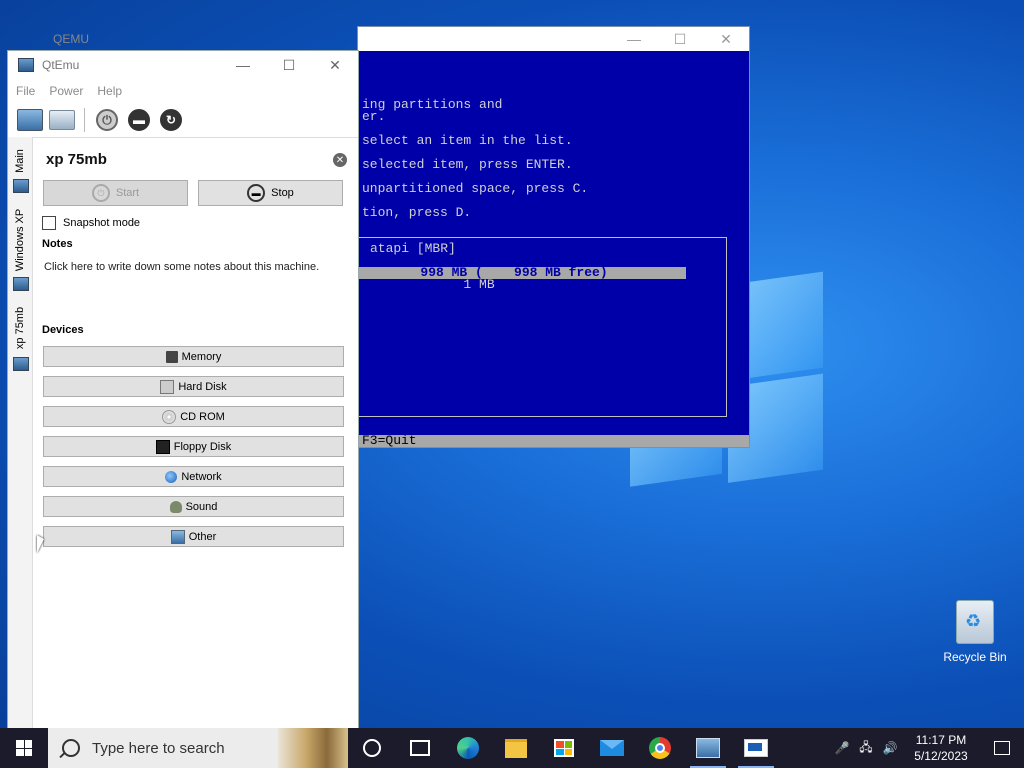 This screenshot has height=768, width=1024. I want to click on toolbar-separator, so click(84, 120).